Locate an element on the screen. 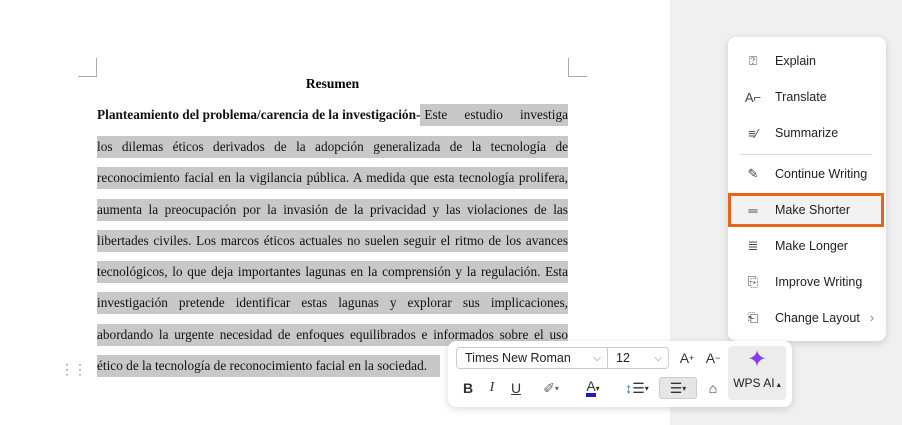  menu-item-make-longer: ≣ Make Longer is located at coordinates (808, 246).